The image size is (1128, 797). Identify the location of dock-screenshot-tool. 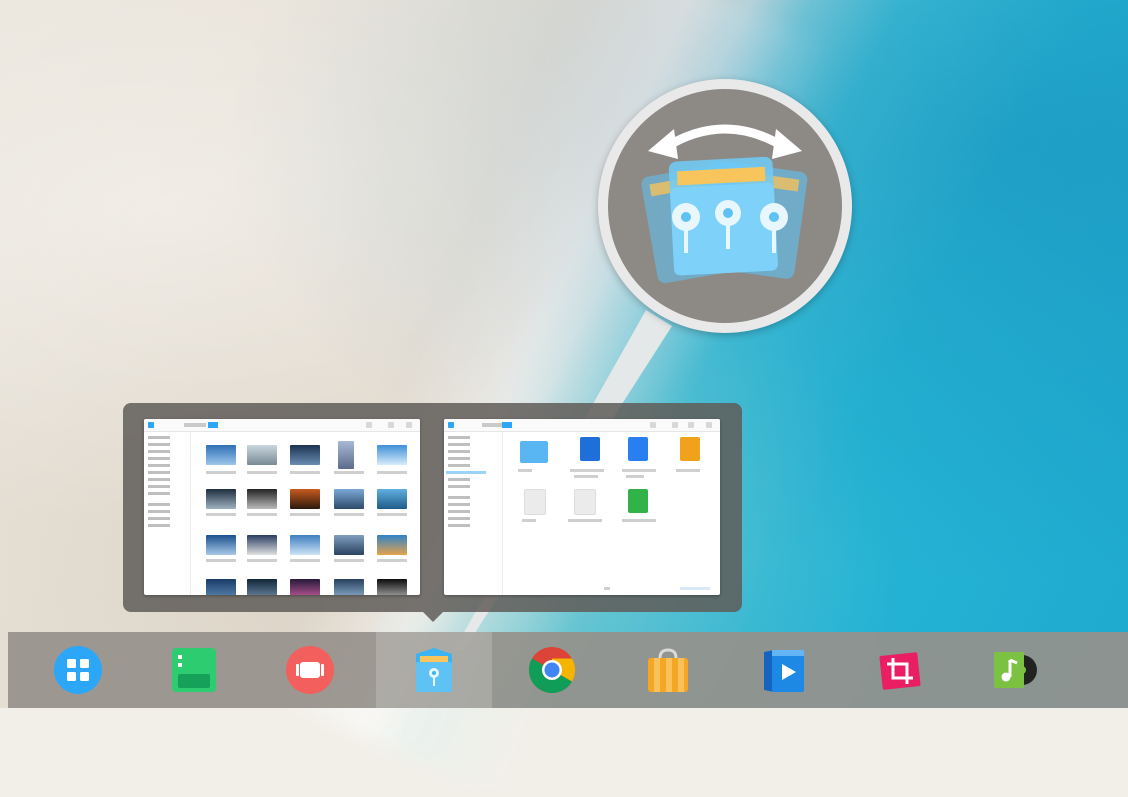
(900, 670).